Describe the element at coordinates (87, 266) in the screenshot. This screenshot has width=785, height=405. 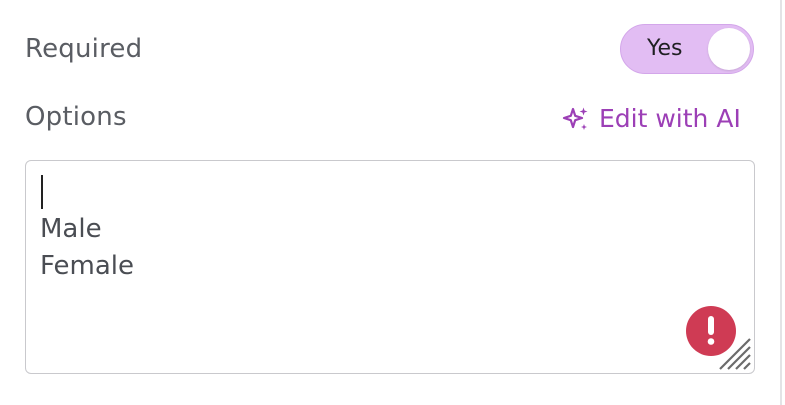
I see `option-line: Female` at that location.